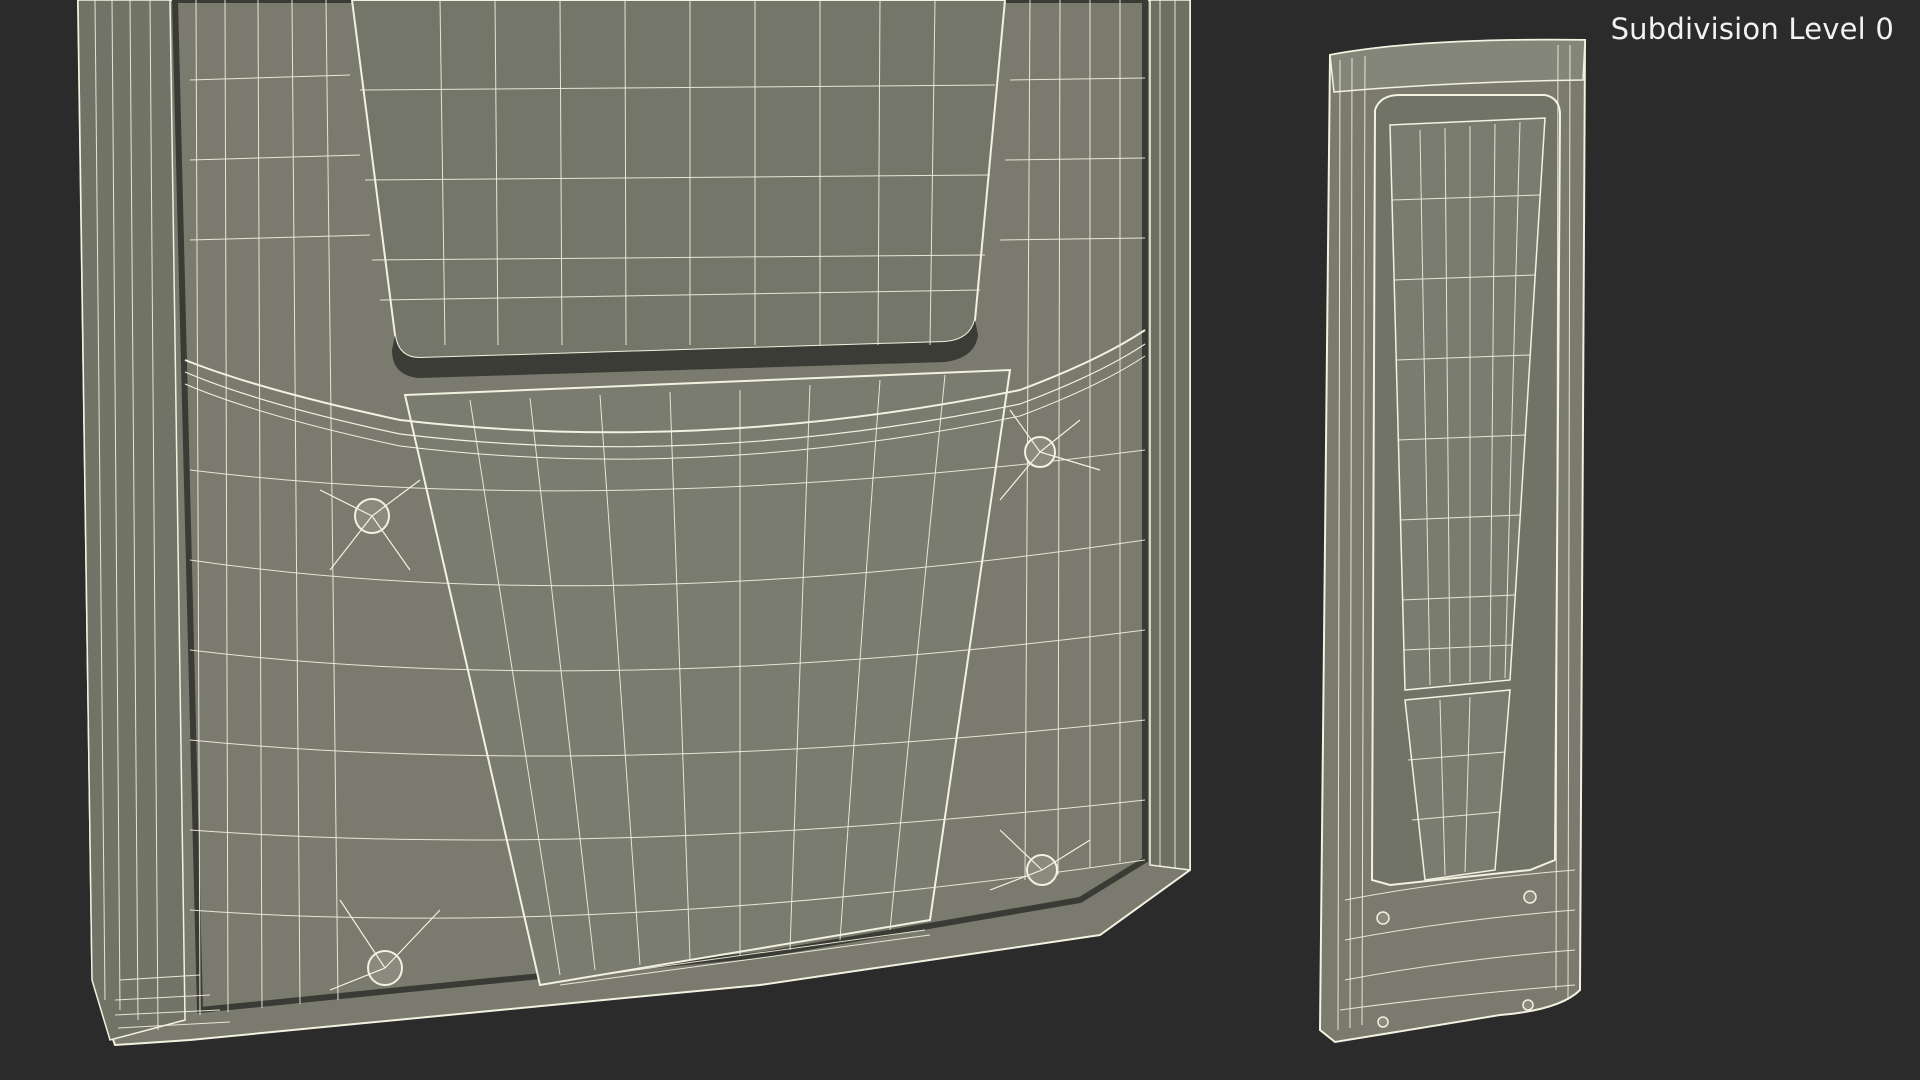 The height and width of the screenshot is (1080, 1920). I want to click on full-panel-side-view, so click(1452, 541).